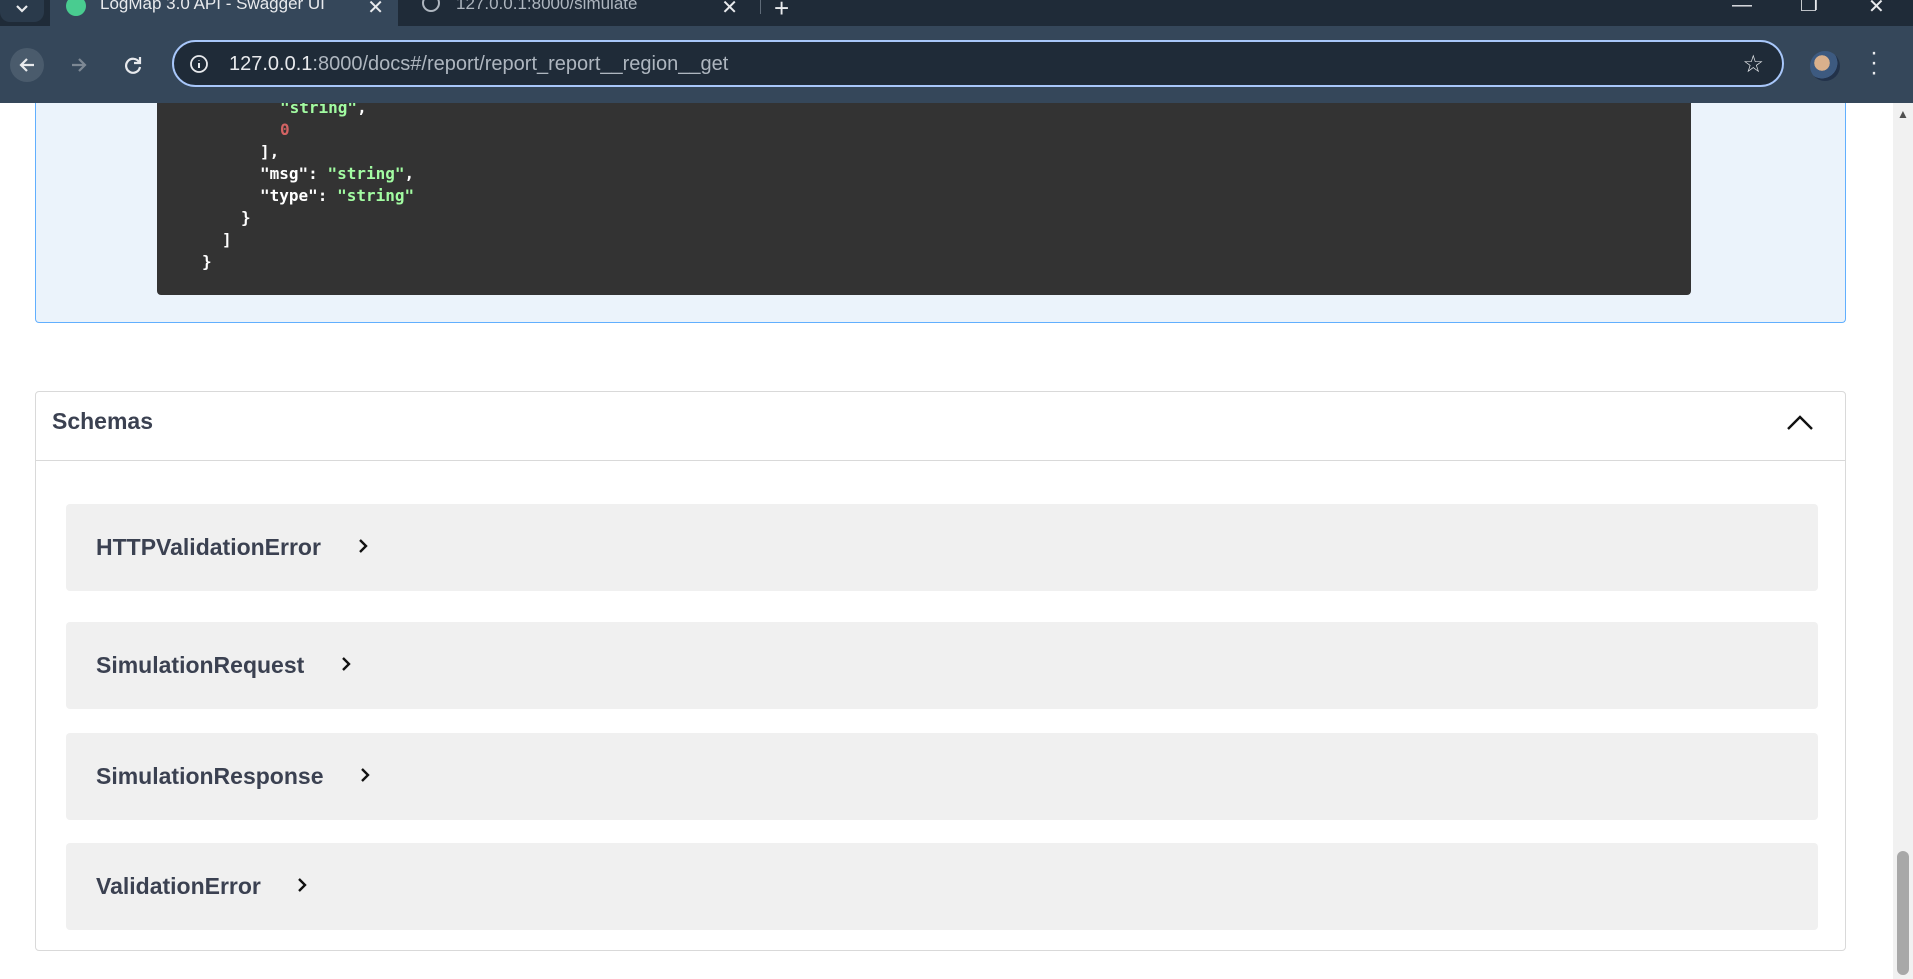 The height and width of the screenshot is (979, 1913). Describe the element at coordinates (781, 12) in the screenshot. I see `new-tab-button: +` at that location.